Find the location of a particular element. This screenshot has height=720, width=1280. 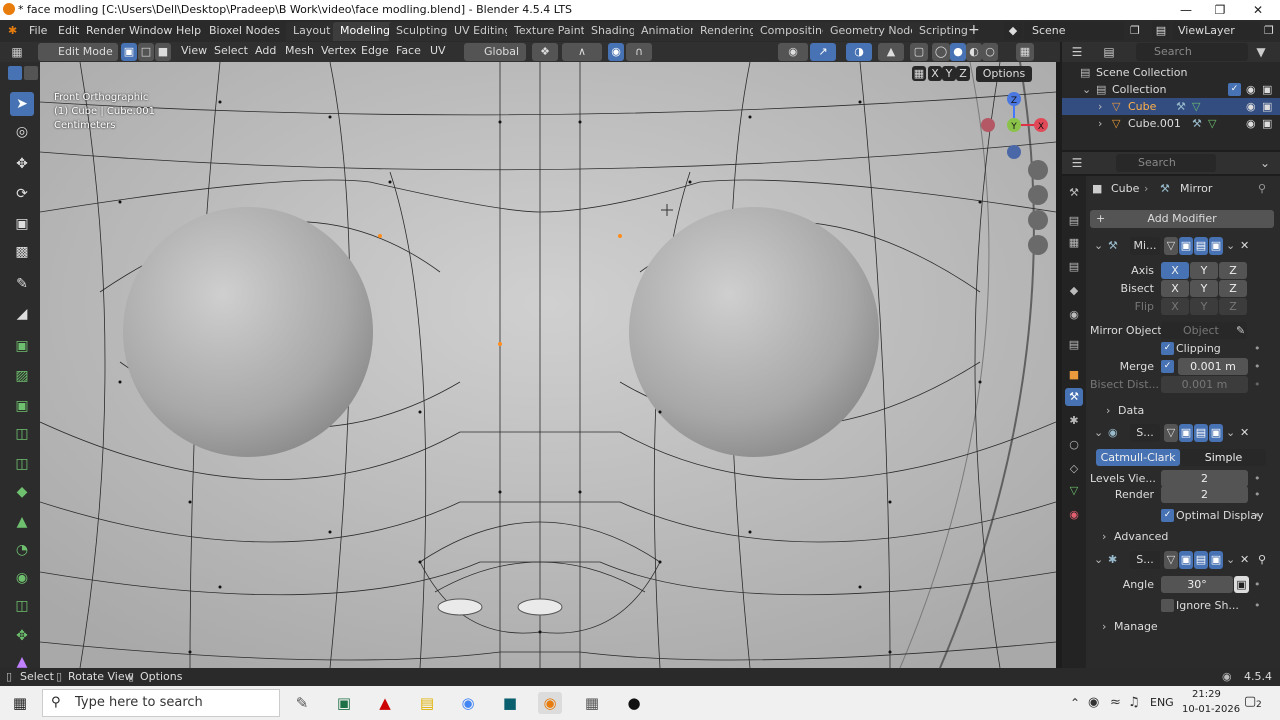

angle-socket-icon: ▣ is located at coordinates (1241, 584).